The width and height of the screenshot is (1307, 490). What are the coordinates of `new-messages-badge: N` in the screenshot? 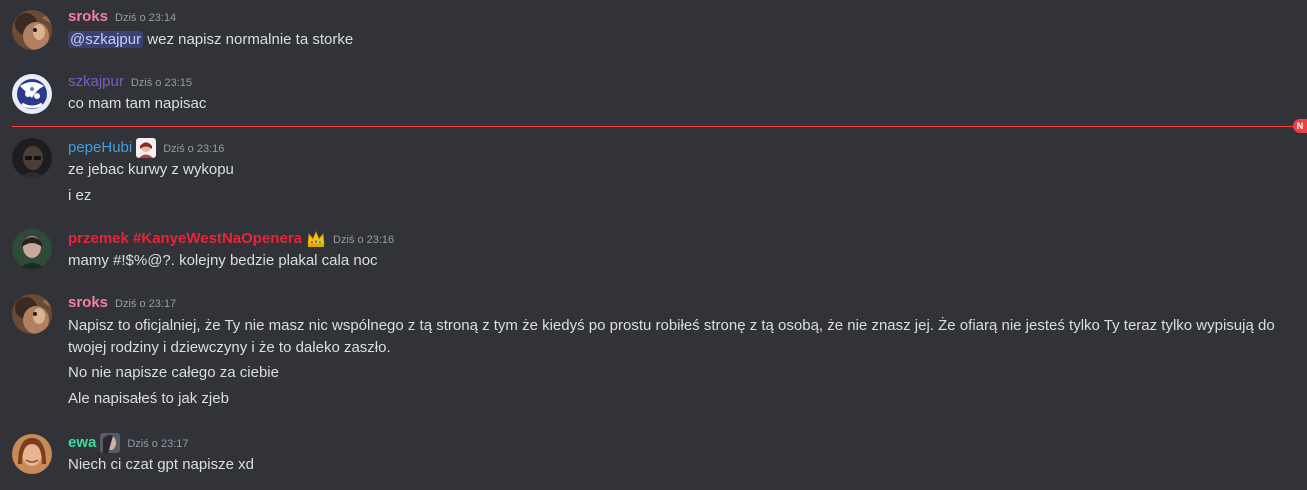 It's located at (1300, 126).